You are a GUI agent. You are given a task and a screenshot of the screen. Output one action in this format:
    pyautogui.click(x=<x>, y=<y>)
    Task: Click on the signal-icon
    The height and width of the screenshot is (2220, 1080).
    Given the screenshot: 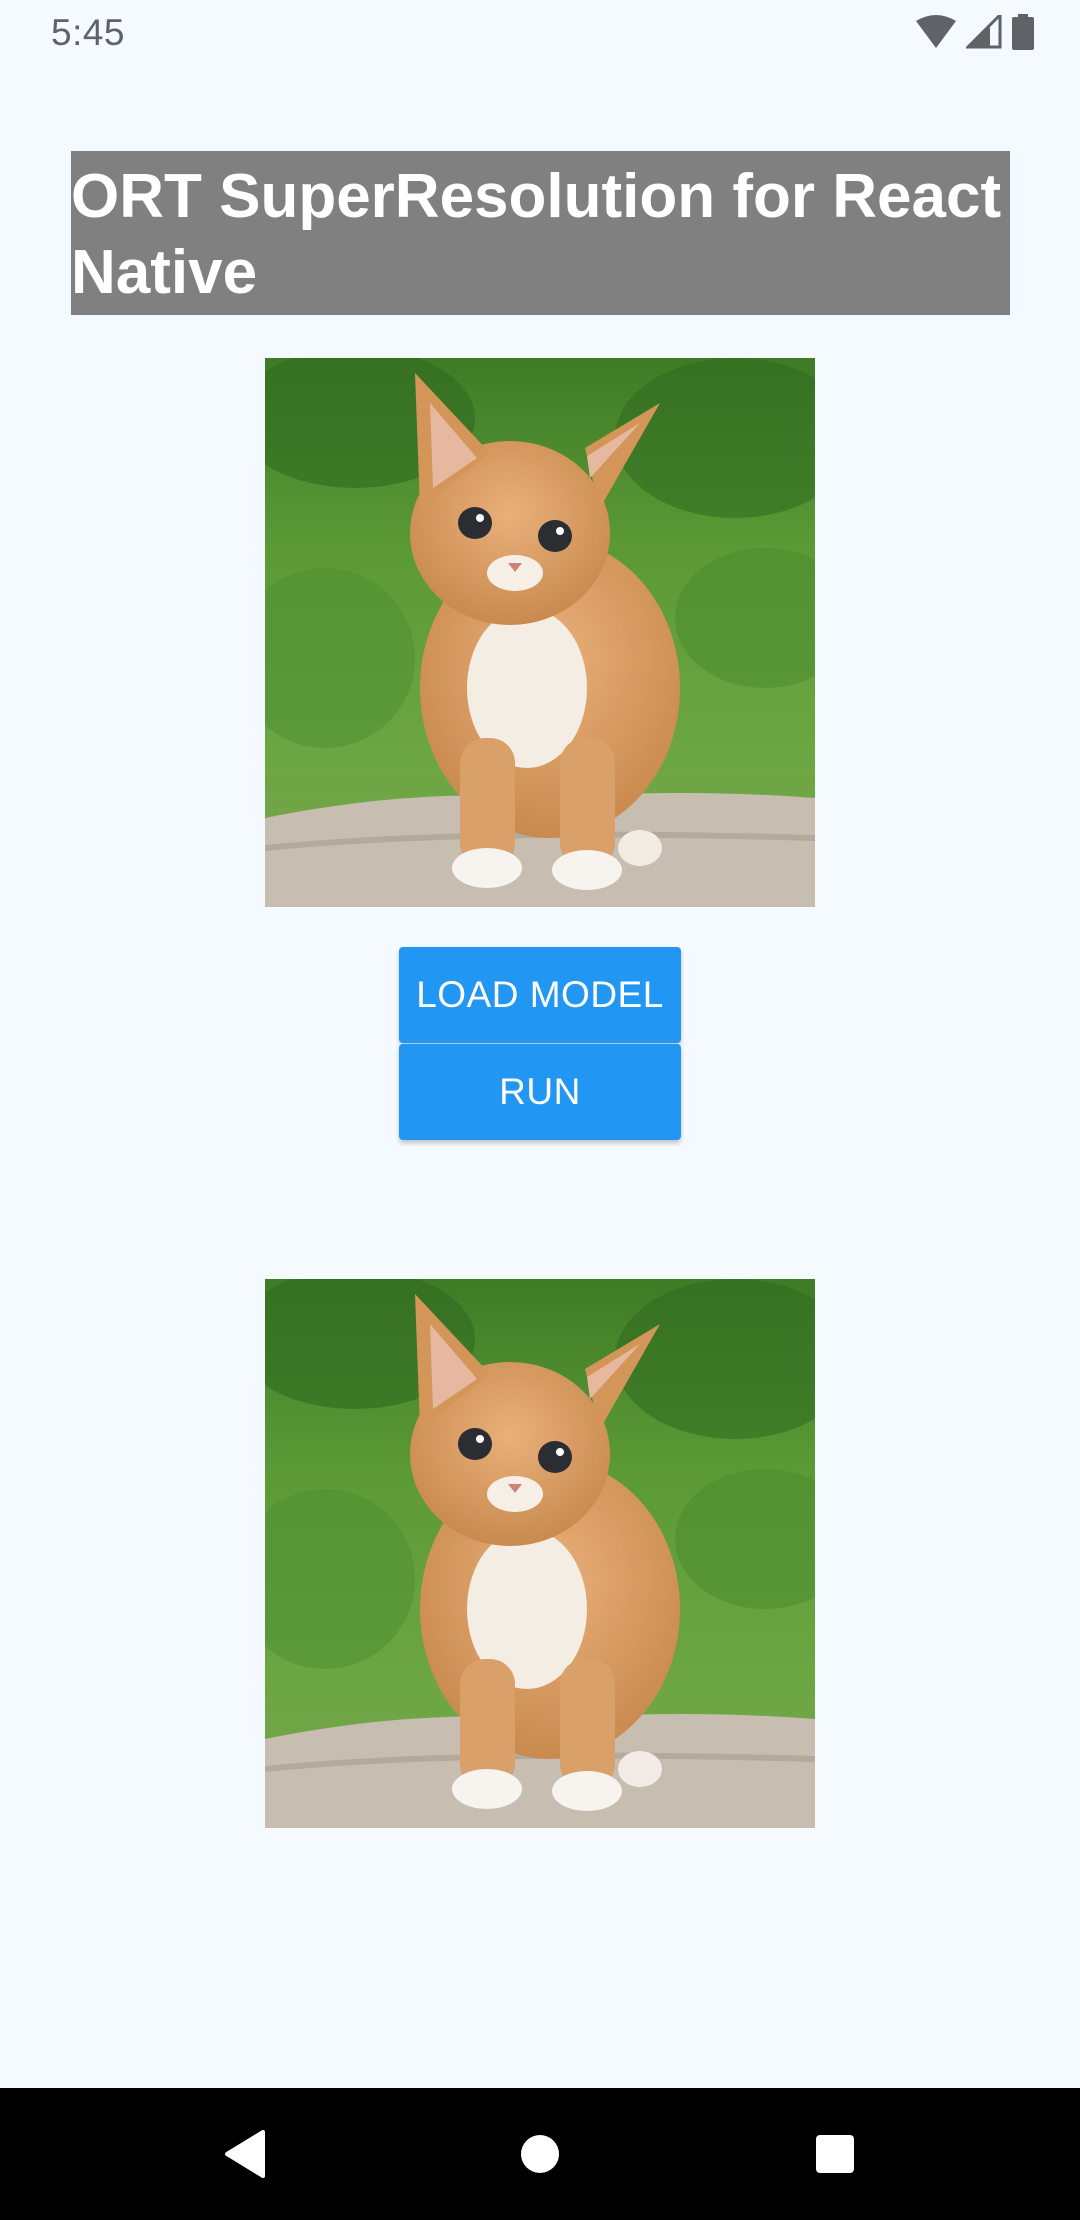 What is the action you would take?
    pyautogui.click(x=983, y=32)
    